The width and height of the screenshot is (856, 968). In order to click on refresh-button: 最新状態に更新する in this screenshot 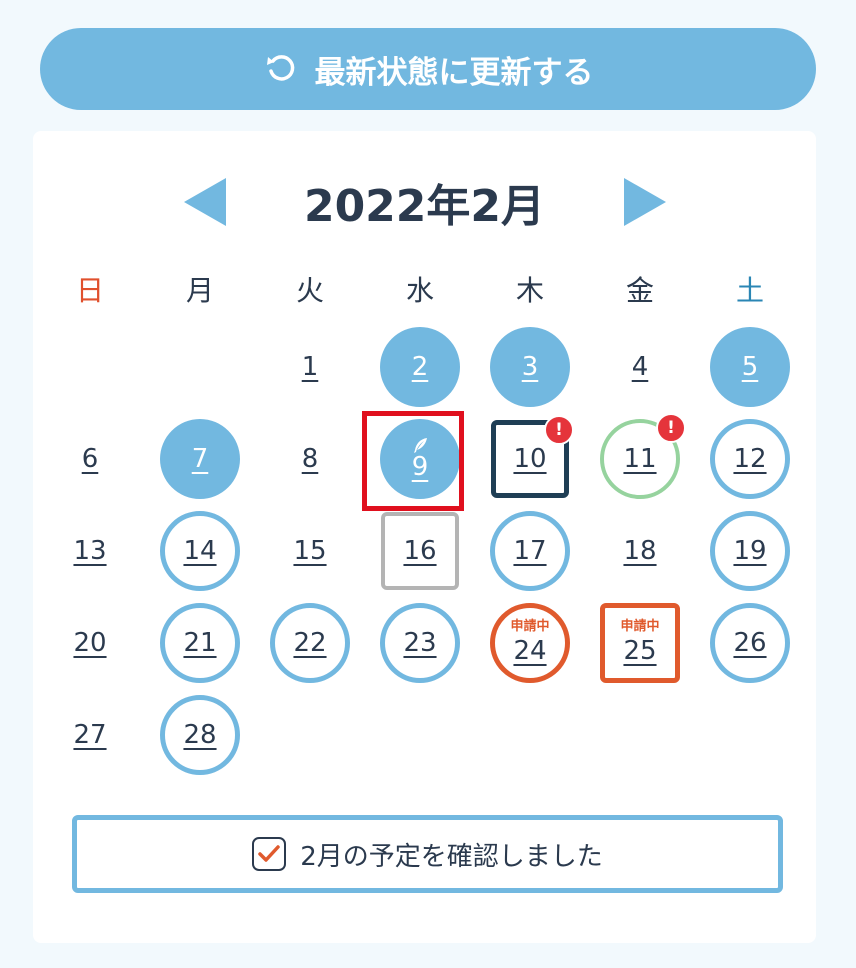, I will do `click(428, 69)`.